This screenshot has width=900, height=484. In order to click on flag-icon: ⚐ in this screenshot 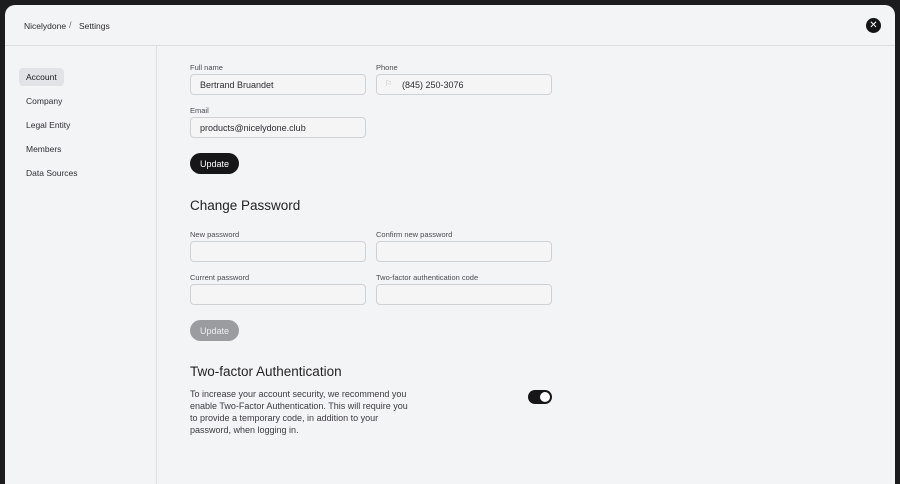, I will do `click(389, 83)`.